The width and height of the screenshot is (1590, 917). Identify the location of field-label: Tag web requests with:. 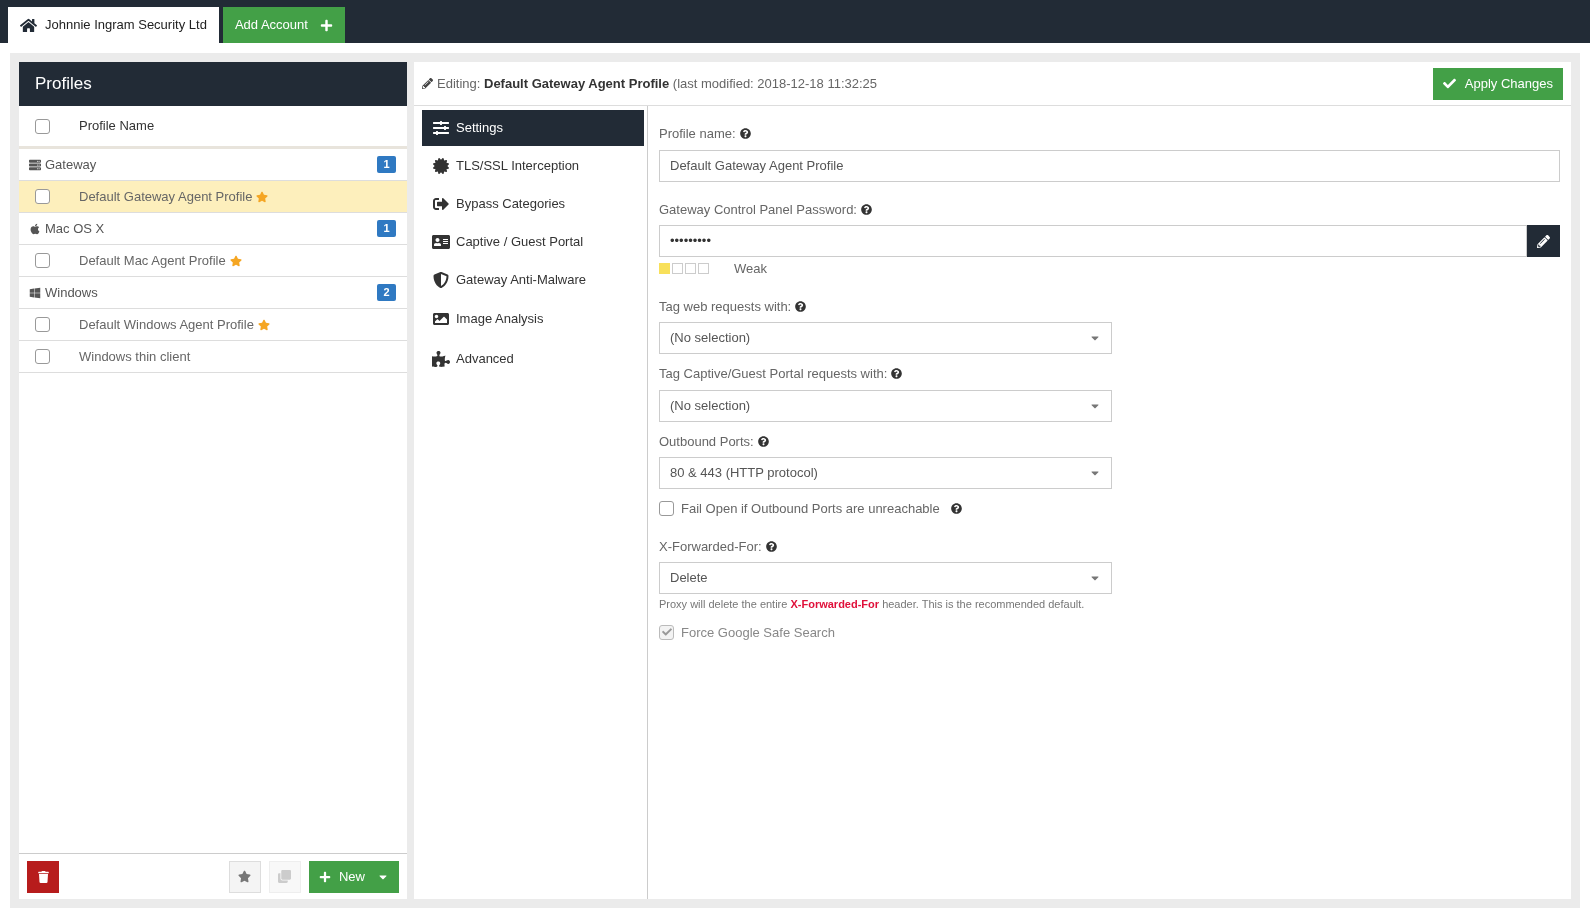
(725, 306).